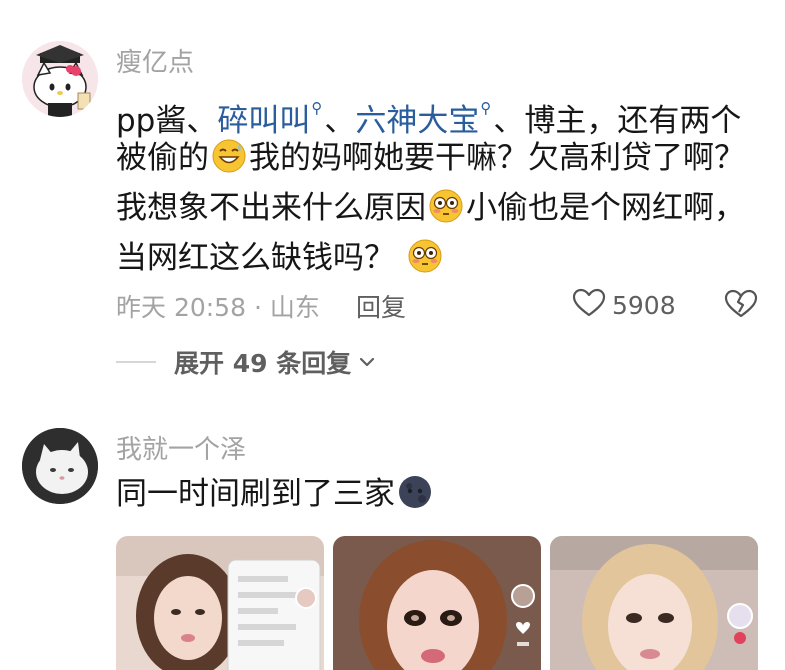 The image size is (785, 670). I want to click on broken-heart-icon, so click(741, 306).